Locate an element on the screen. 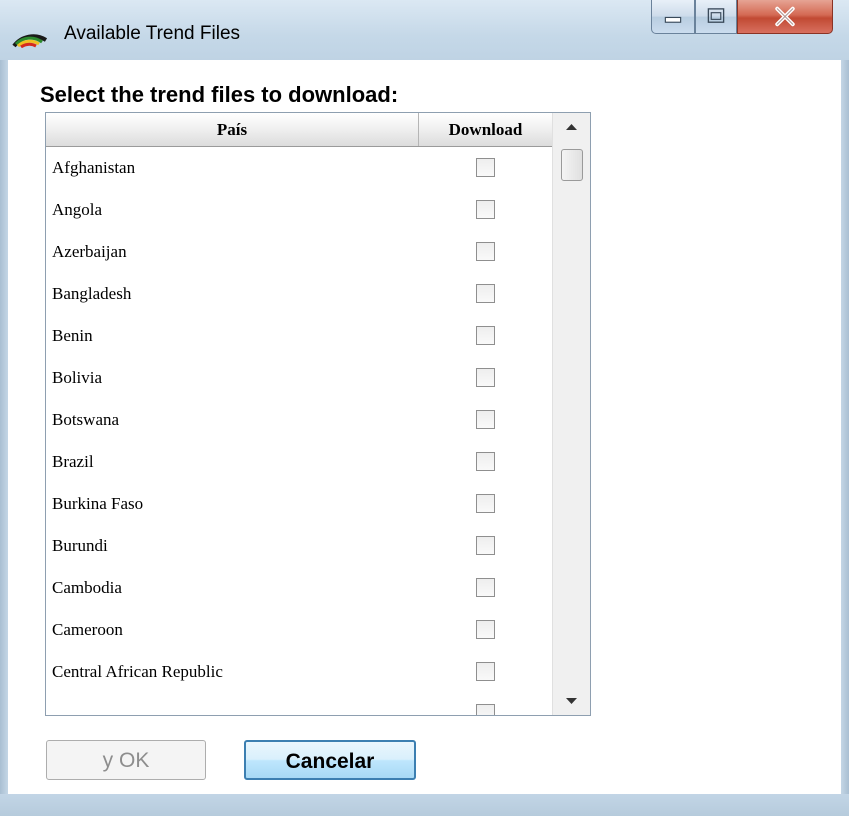  grid-header: País Download is located at coordinates (299, 130).